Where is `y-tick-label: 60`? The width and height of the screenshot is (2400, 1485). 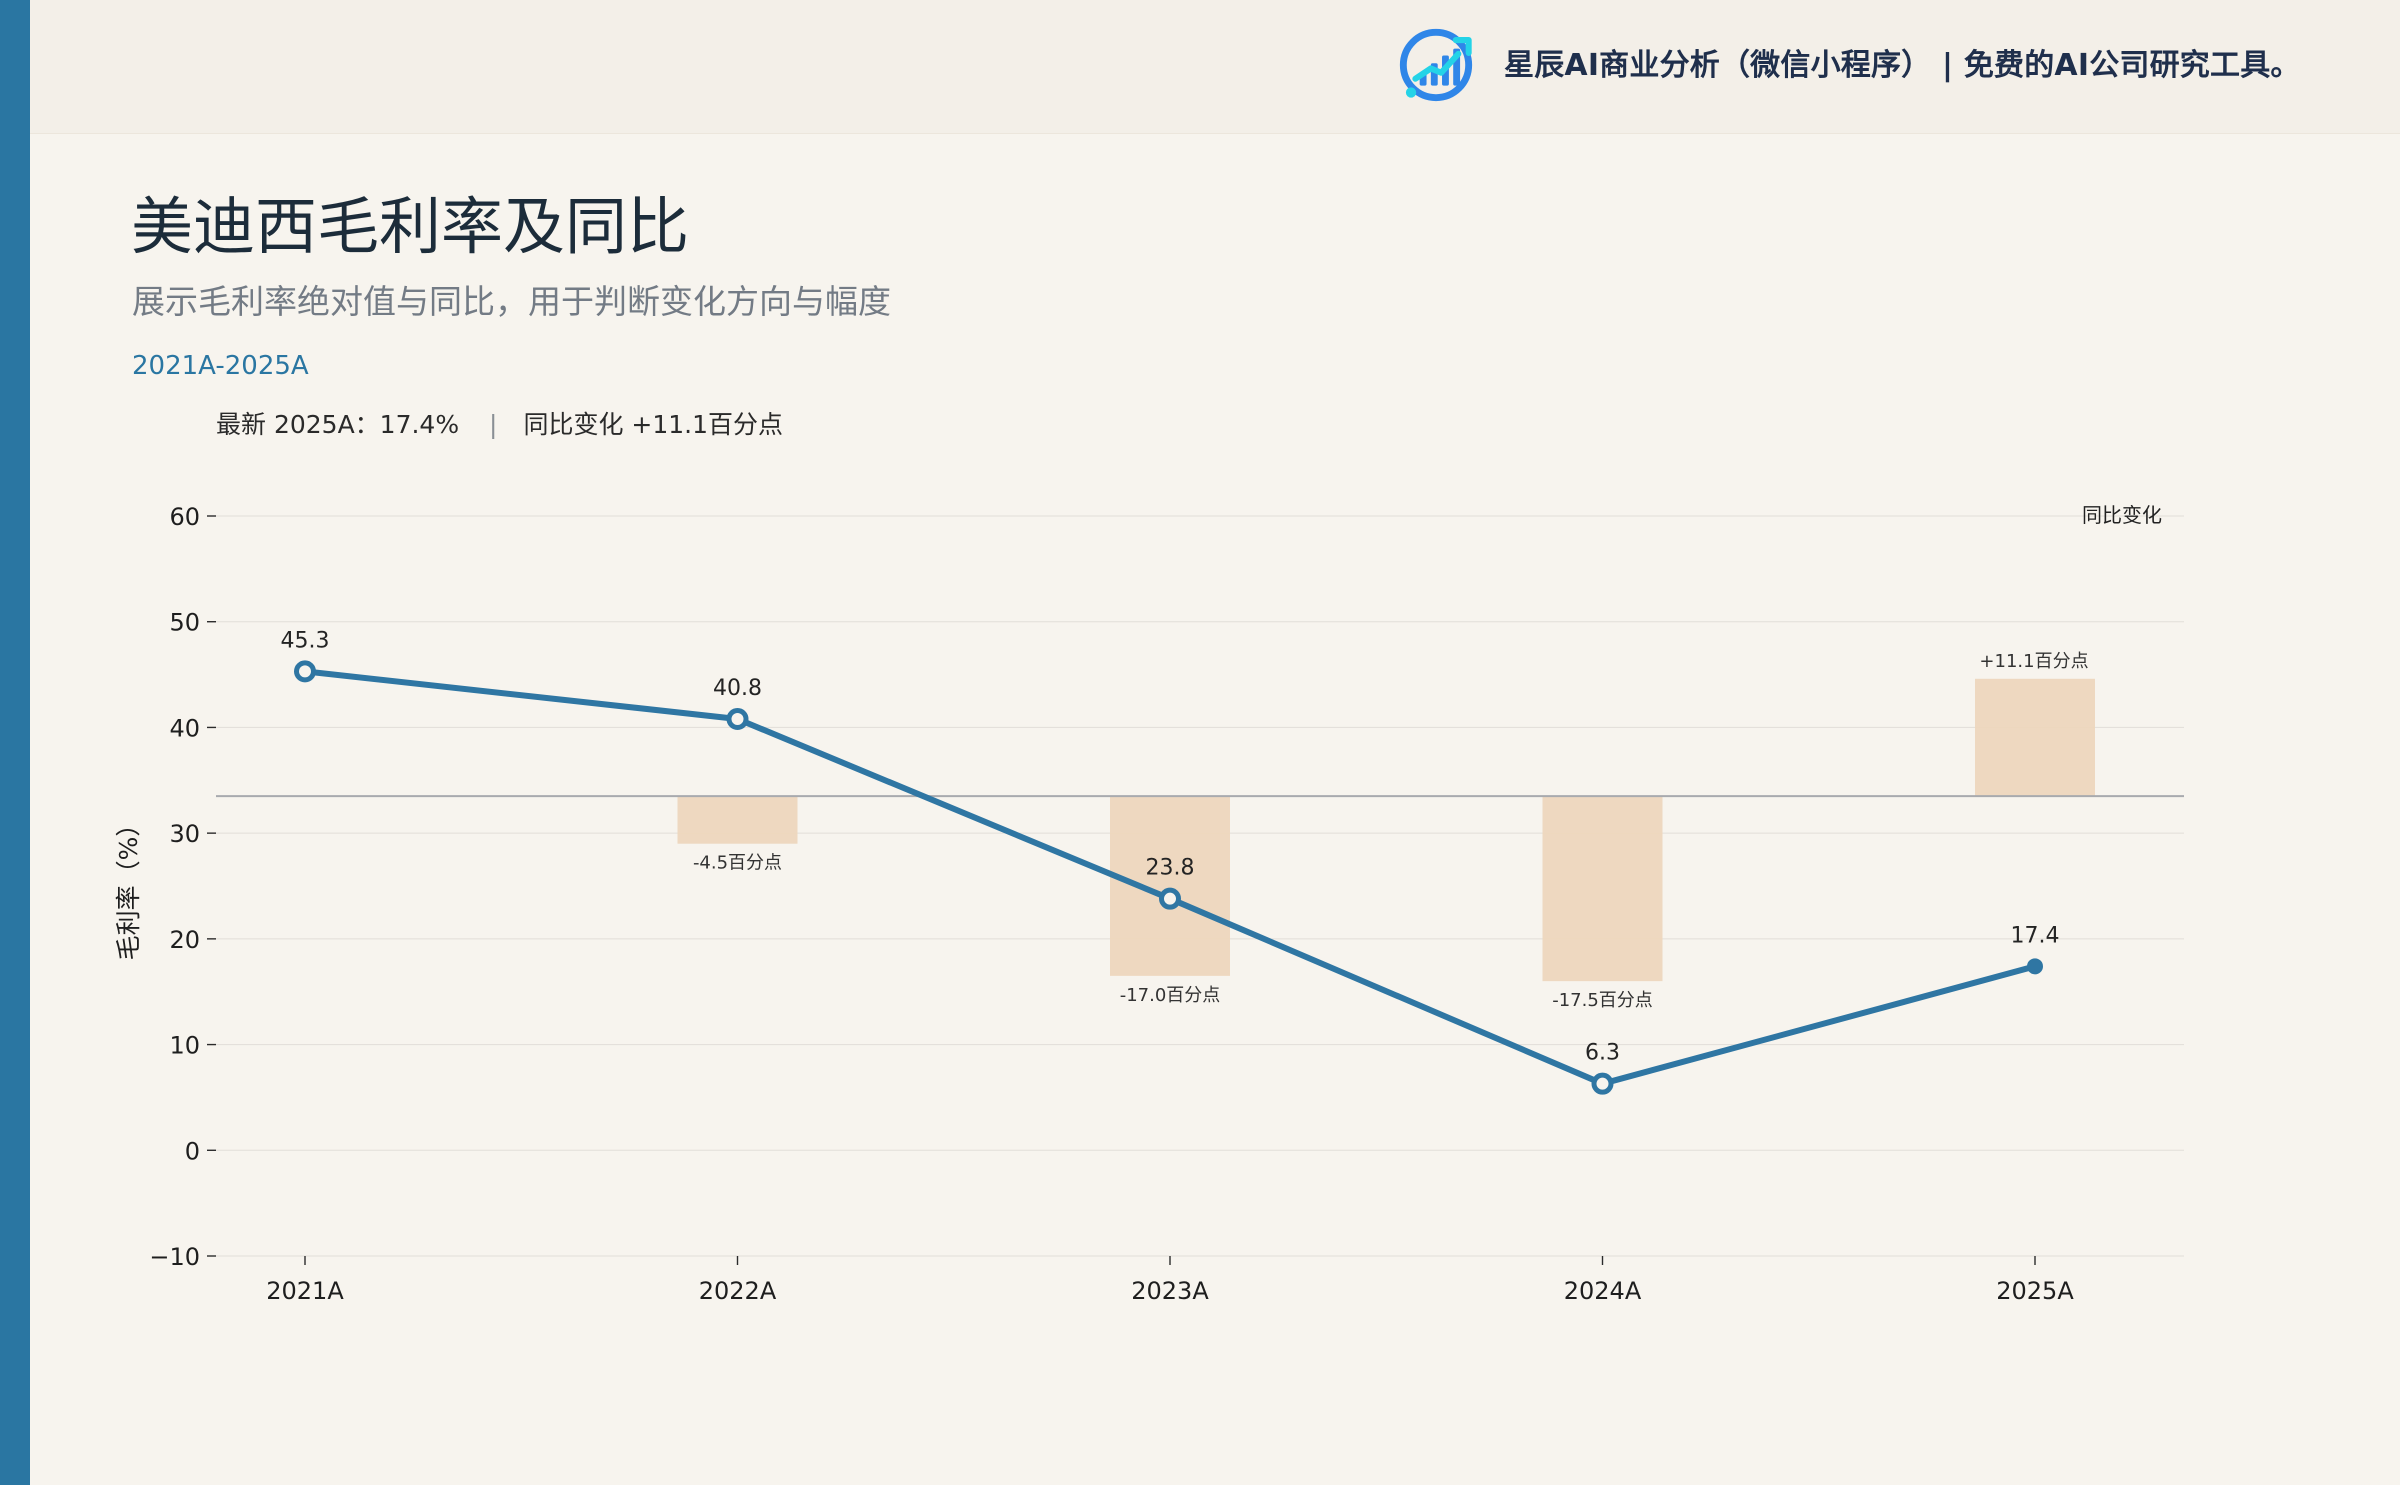
y-tick-label: 60 is located at coordinates (184, 517).